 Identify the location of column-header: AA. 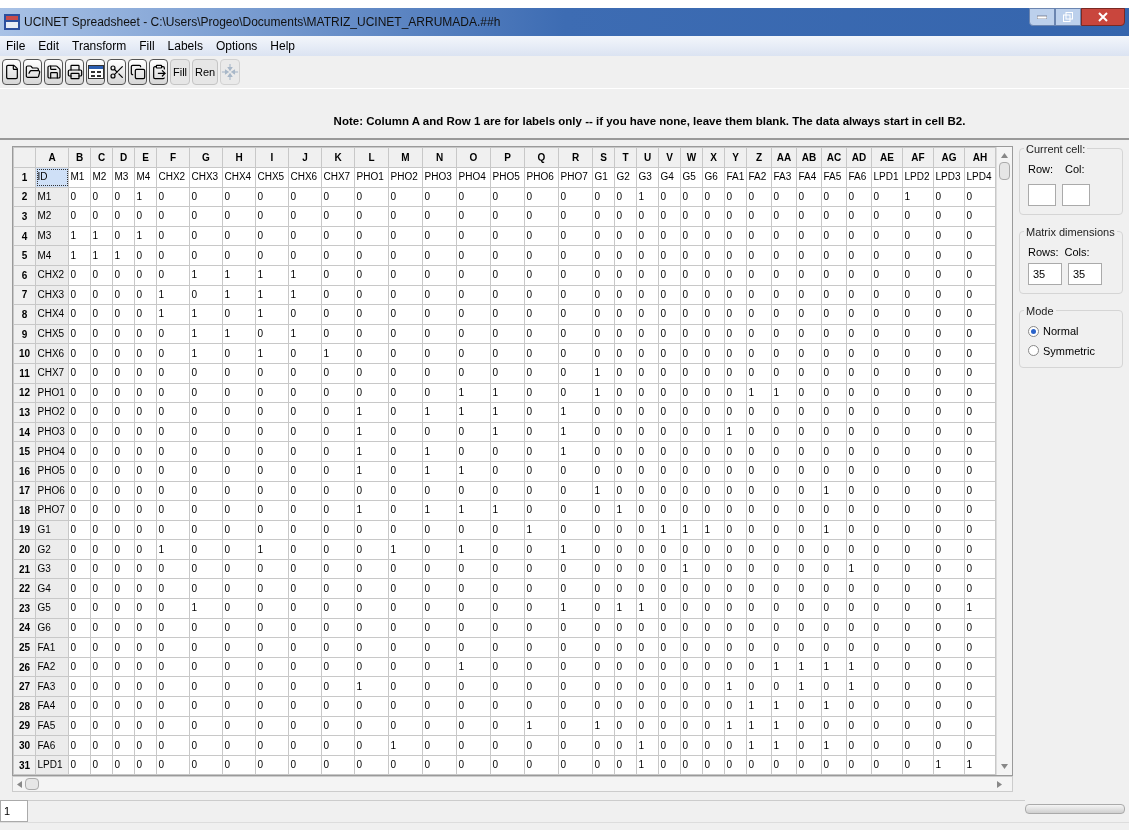
(784, 157).